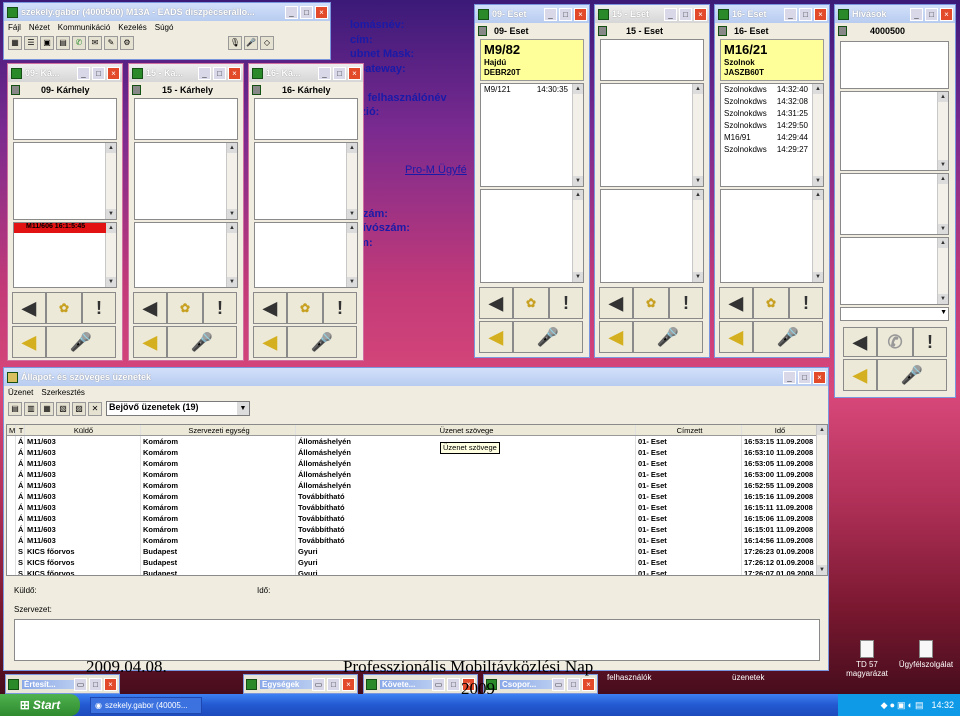  What do you see at coordinates (20, 430) in the screenshot?
I see `column-header: T` at bounding box center [20, 430].